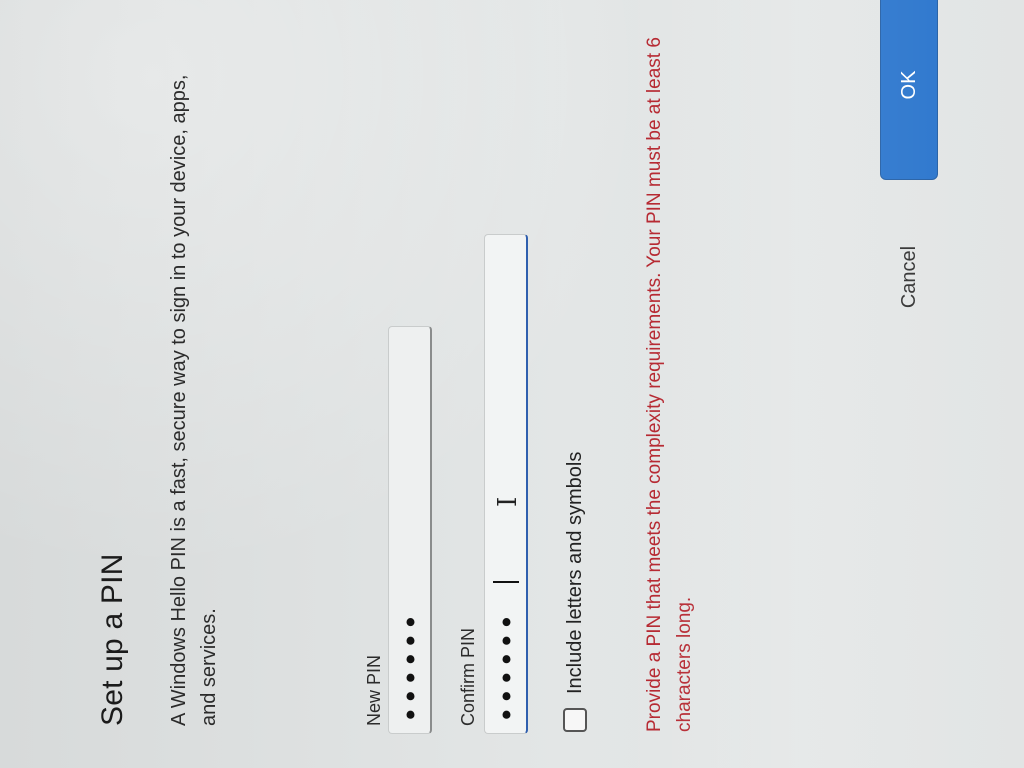 Image resolution: width=1024 pixels, height=768 pixels. Describe the element at coordinates (508, 501) in the screenshot. I see `ibeam-cursor-icon: I` at that location.